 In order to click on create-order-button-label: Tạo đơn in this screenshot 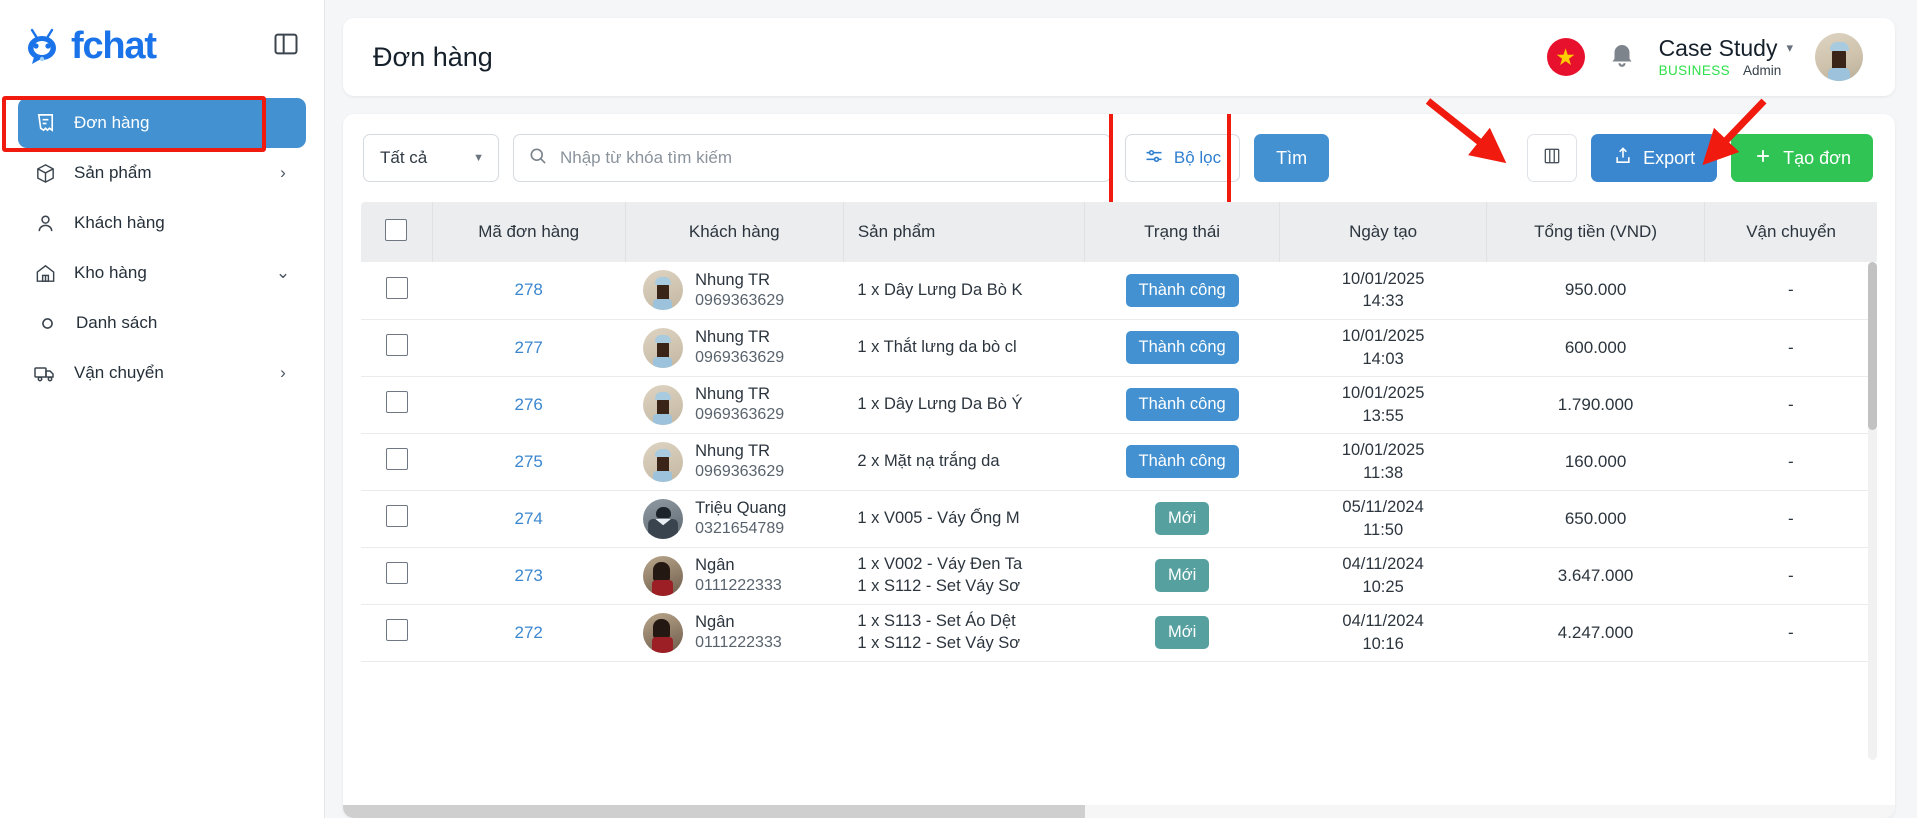, I will do `click(1817, 157)`.